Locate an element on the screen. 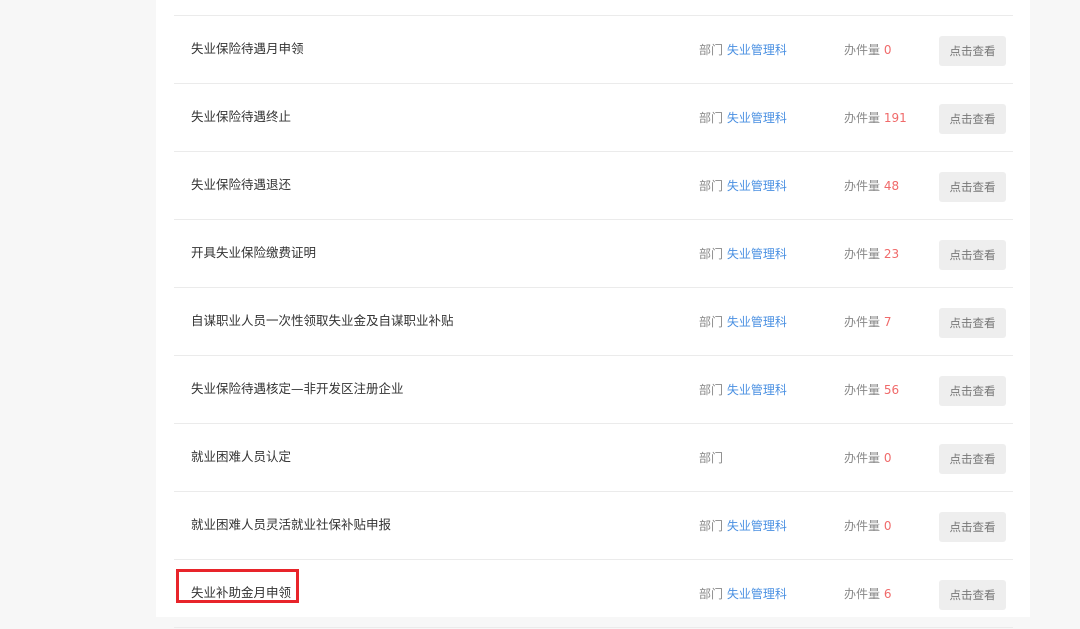 This screenshot has width=1080, height=629. highlight-box is located at coordinates (237, 586).